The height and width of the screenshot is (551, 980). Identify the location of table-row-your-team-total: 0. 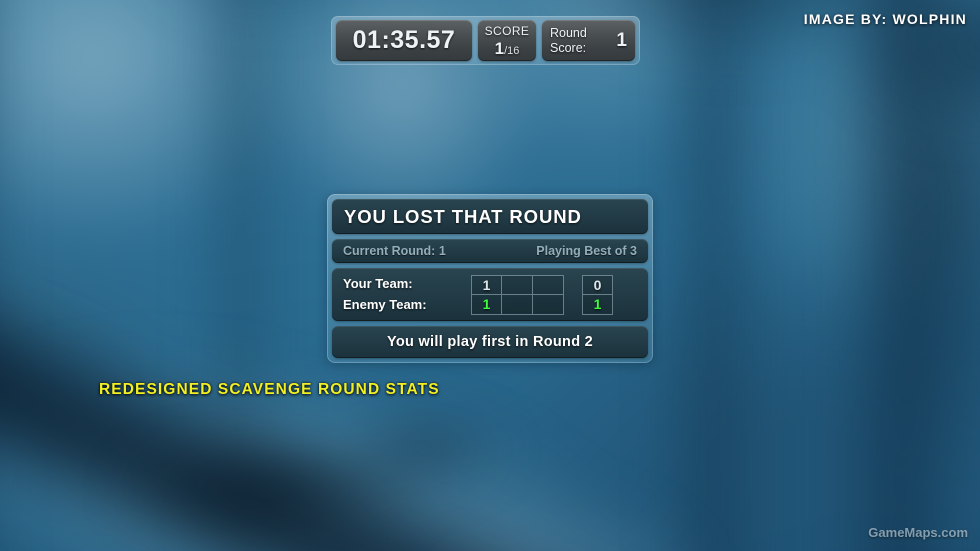
(597, 284).